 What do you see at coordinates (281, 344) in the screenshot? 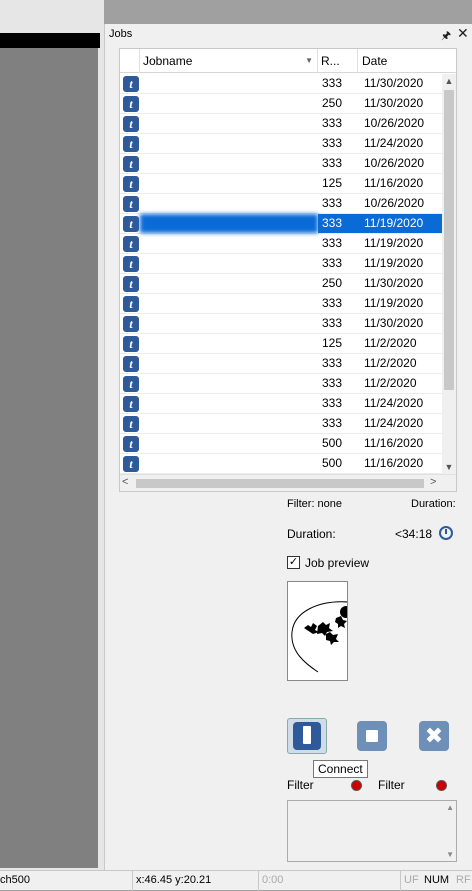
I see `table-row: t 125 11/2/2020` at bounding box center [281, 344].